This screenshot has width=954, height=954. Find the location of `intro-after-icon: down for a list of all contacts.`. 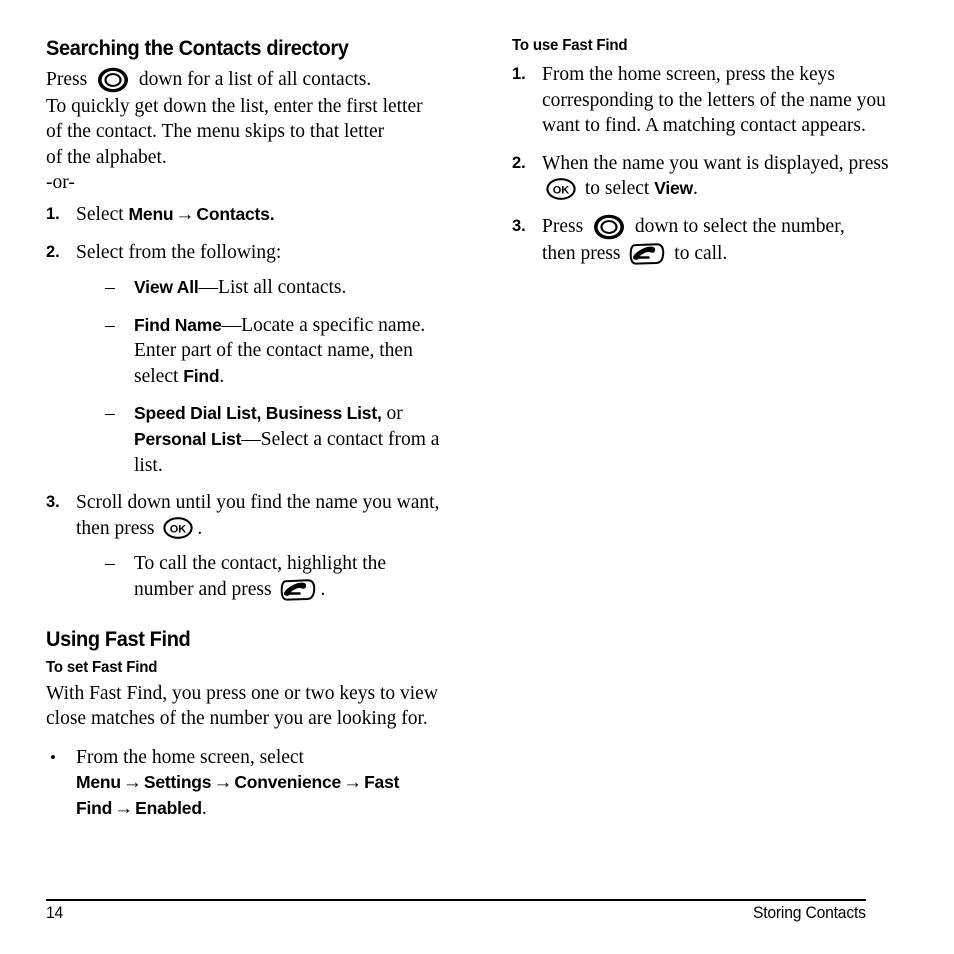

intro-after-icon: down for a list of all contacts. is located at coordinates (255, 79).